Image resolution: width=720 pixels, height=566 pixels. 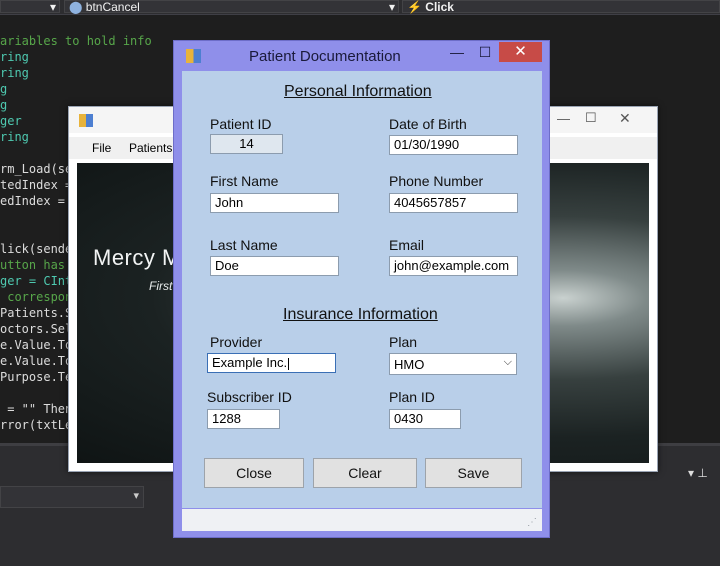 What do you see at coordinates (439, 7) in the screenshot?
I see `event-combo-value: Click` at bounding box center [439, 7].